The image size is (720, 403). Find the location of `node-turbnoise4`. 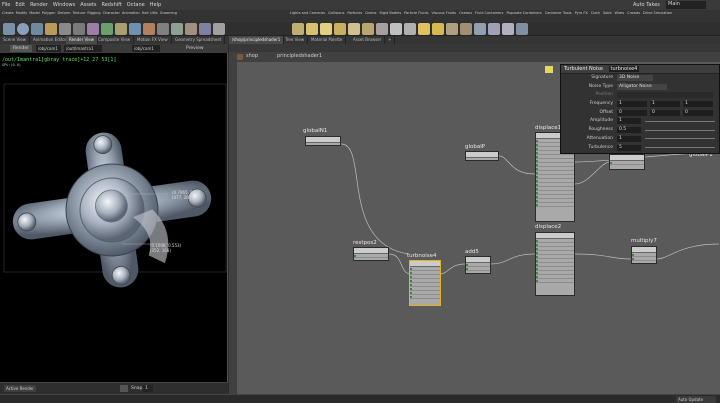

node-turbnoise4 is located at coordinates (425, 283).